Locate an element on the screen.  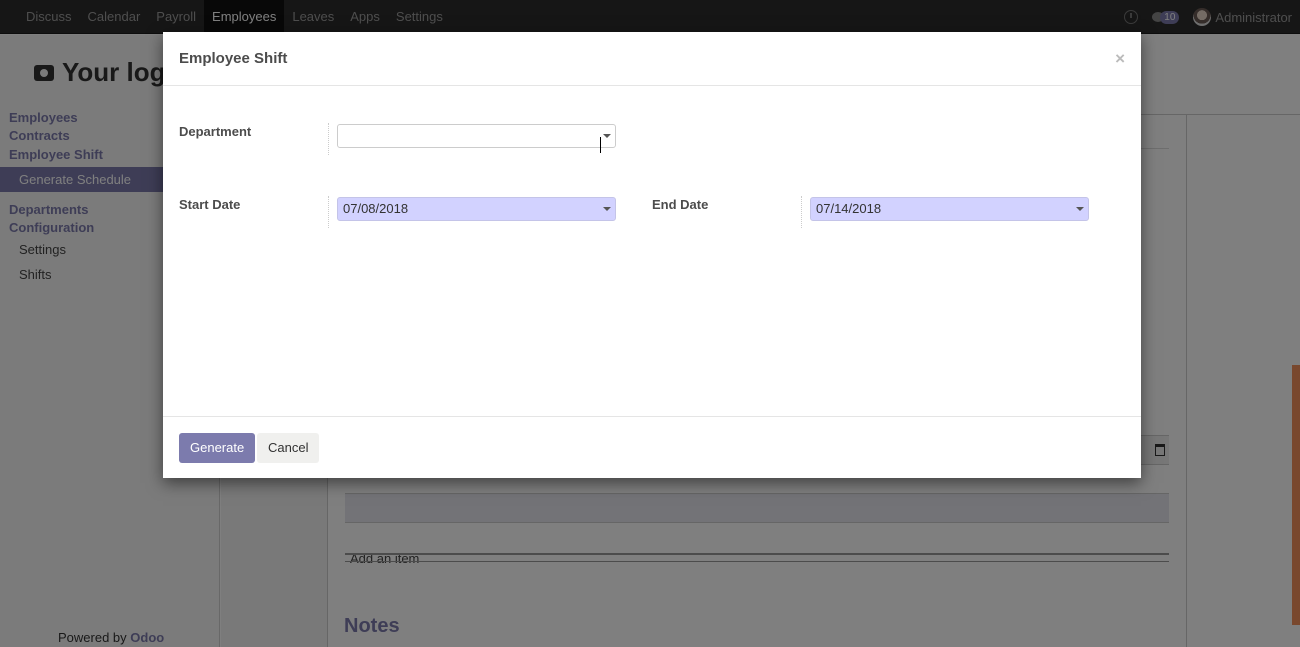
department-label: Department is located at coordinates (215, 131).